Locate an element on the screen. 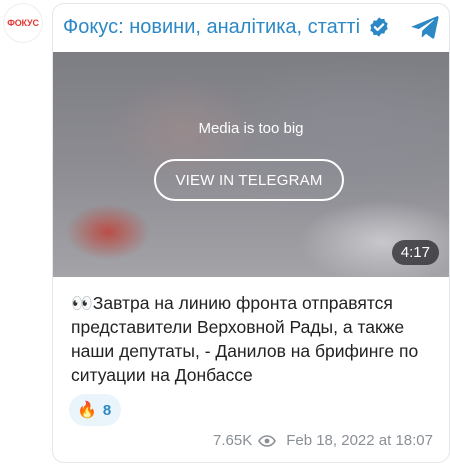 This screenshot has width=450, height=465. fire-icon: 🔥 is located at coordinates (87, 410).